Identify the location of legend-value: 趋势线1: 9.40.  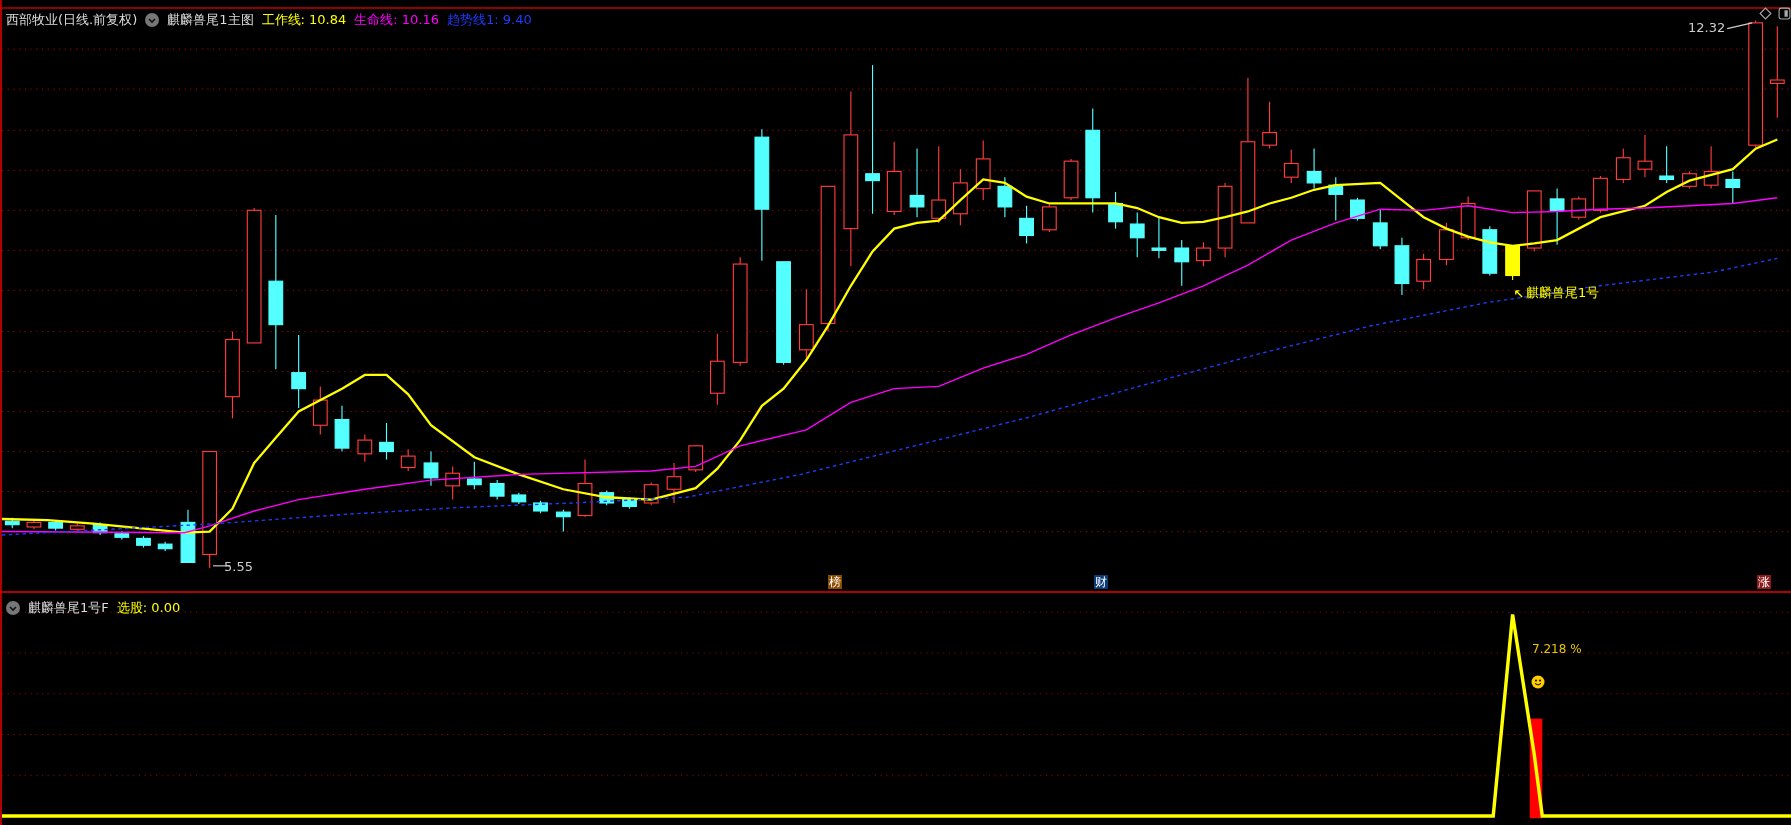
(489, 20).